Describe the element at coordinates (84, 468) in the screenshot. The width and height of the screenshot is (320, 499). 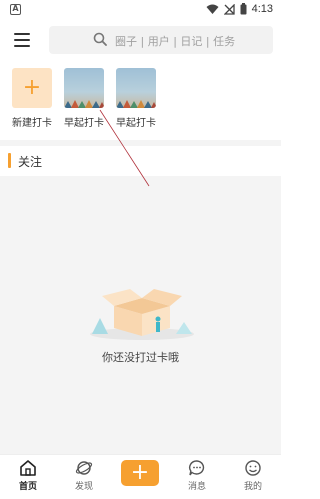
I see `planet-icon` at that location.